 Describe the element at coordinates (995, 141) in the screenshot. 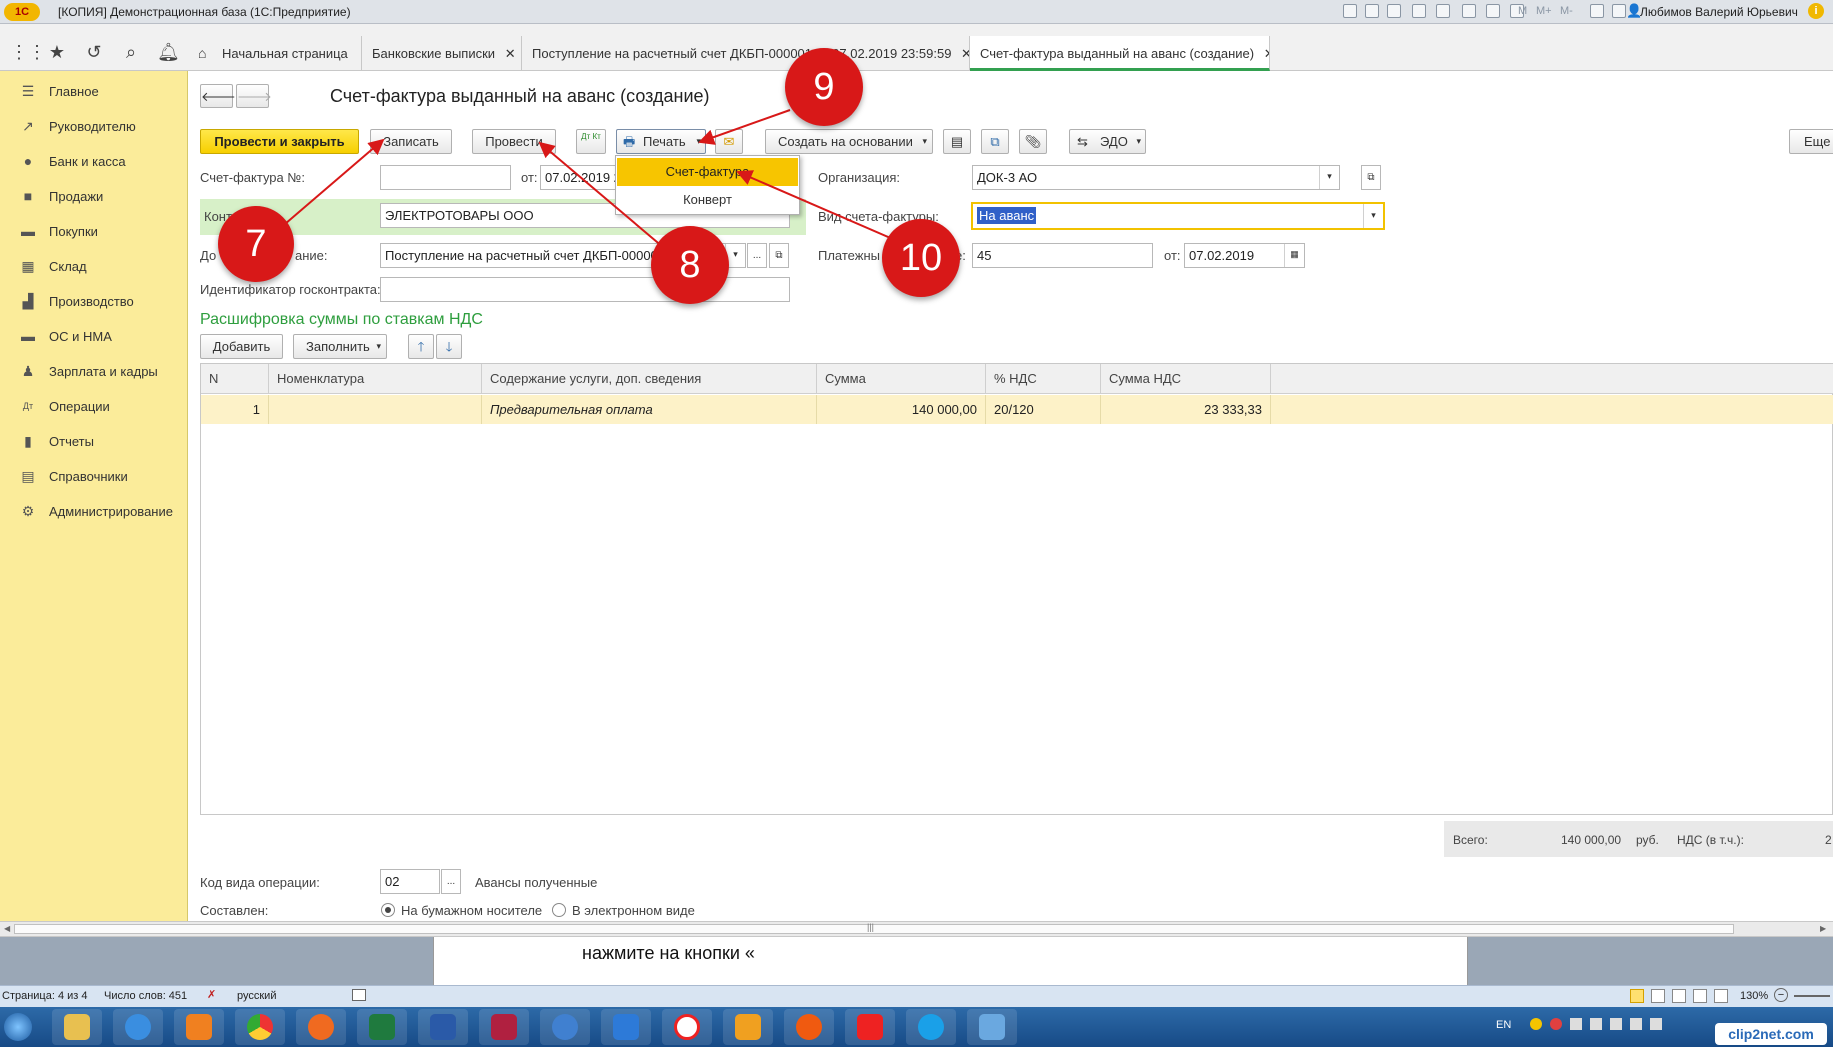

I see `structure-button: ⧉` at that location.